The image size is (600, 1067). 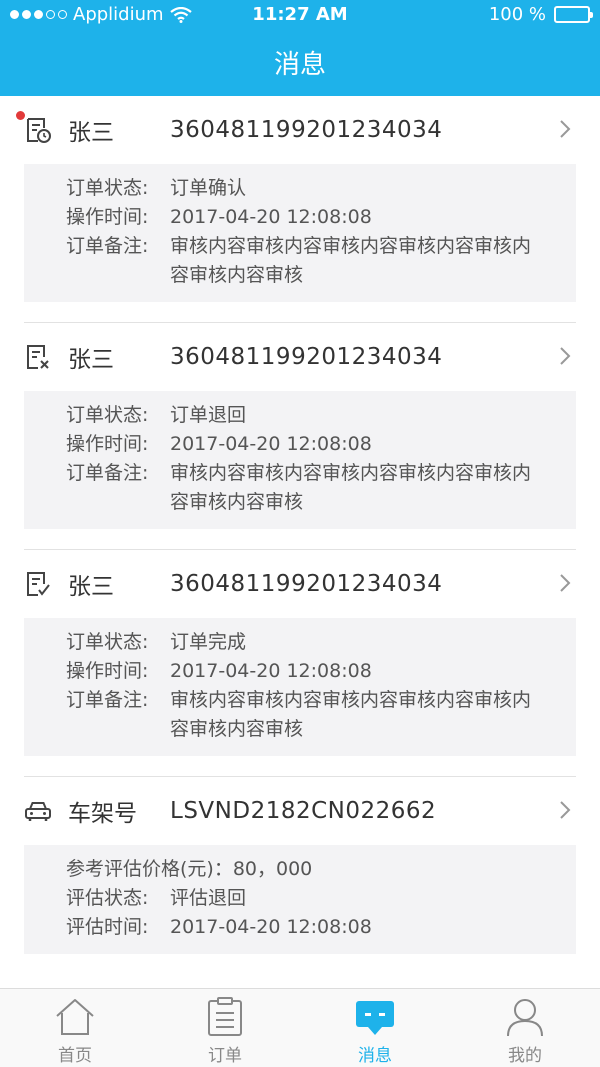 I want to click on tab-orders-label: 订单, so click(x=225, y=1056).